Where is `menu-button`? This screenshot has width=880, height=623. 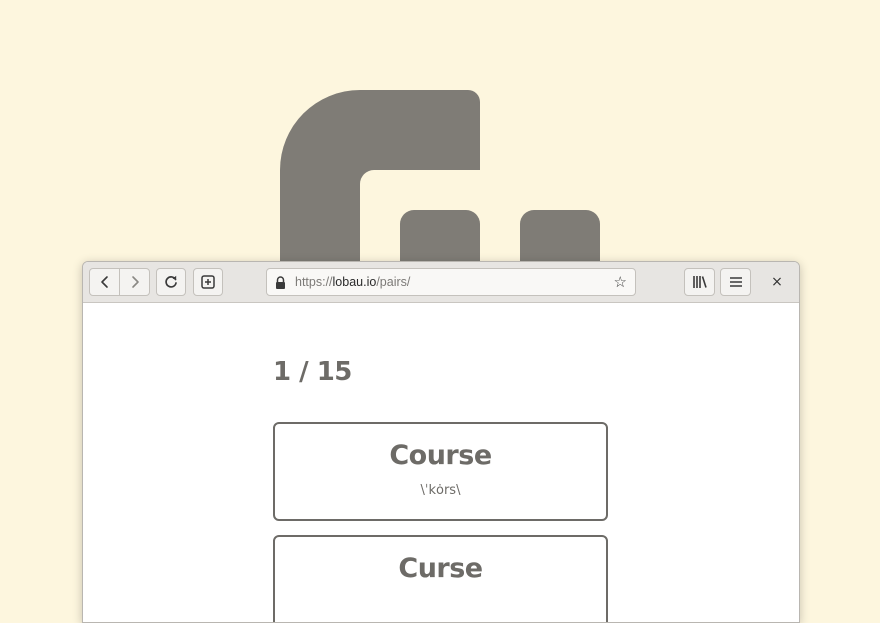 menu-button is located at coordinates (735, 282).